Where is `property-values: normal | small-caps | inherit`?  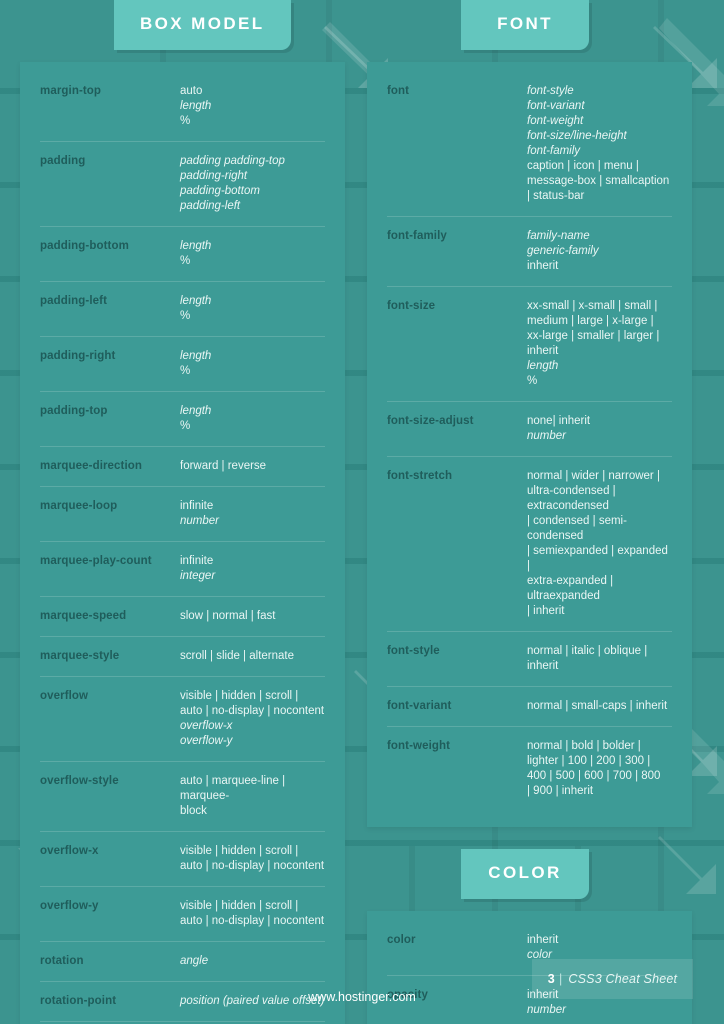
property-values: normal | small-caps | inherit is located at coordinates (599, 706).